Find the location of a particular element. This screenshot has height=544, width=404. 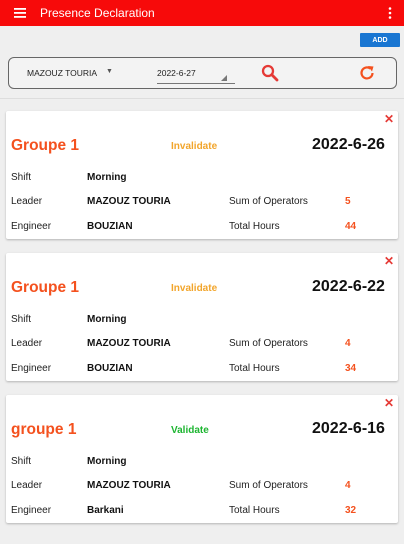

date-field: 2022-6-27 is located at coordinates (176, 73).